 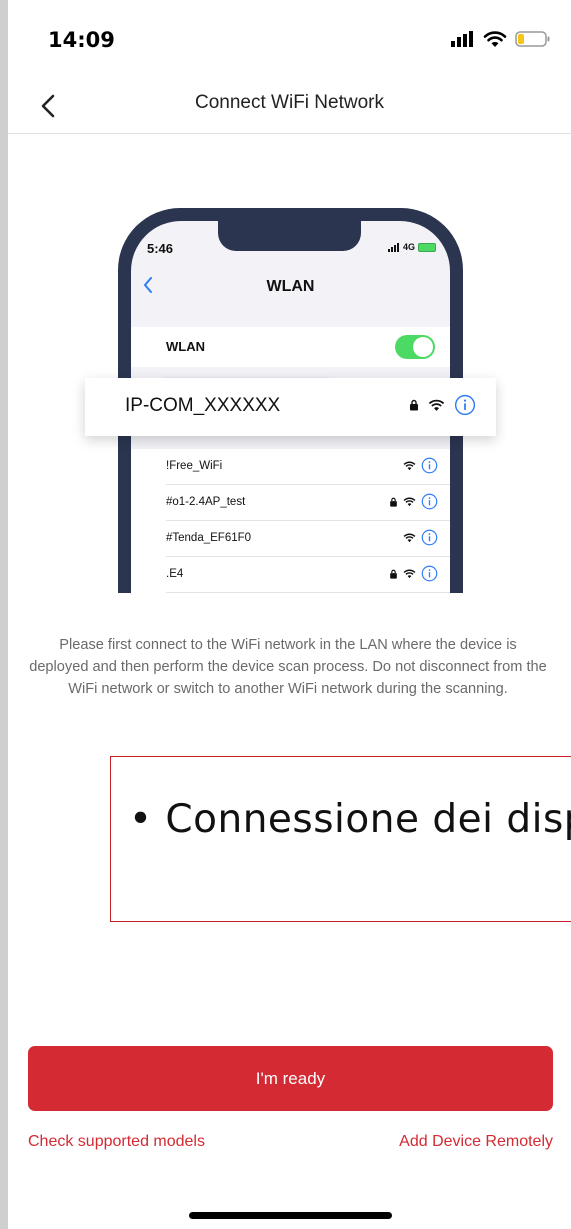 What do you see at coordinates (308, 575) in the screenshot?
I see `network-row: .E4` at bounding box center [308, 575].